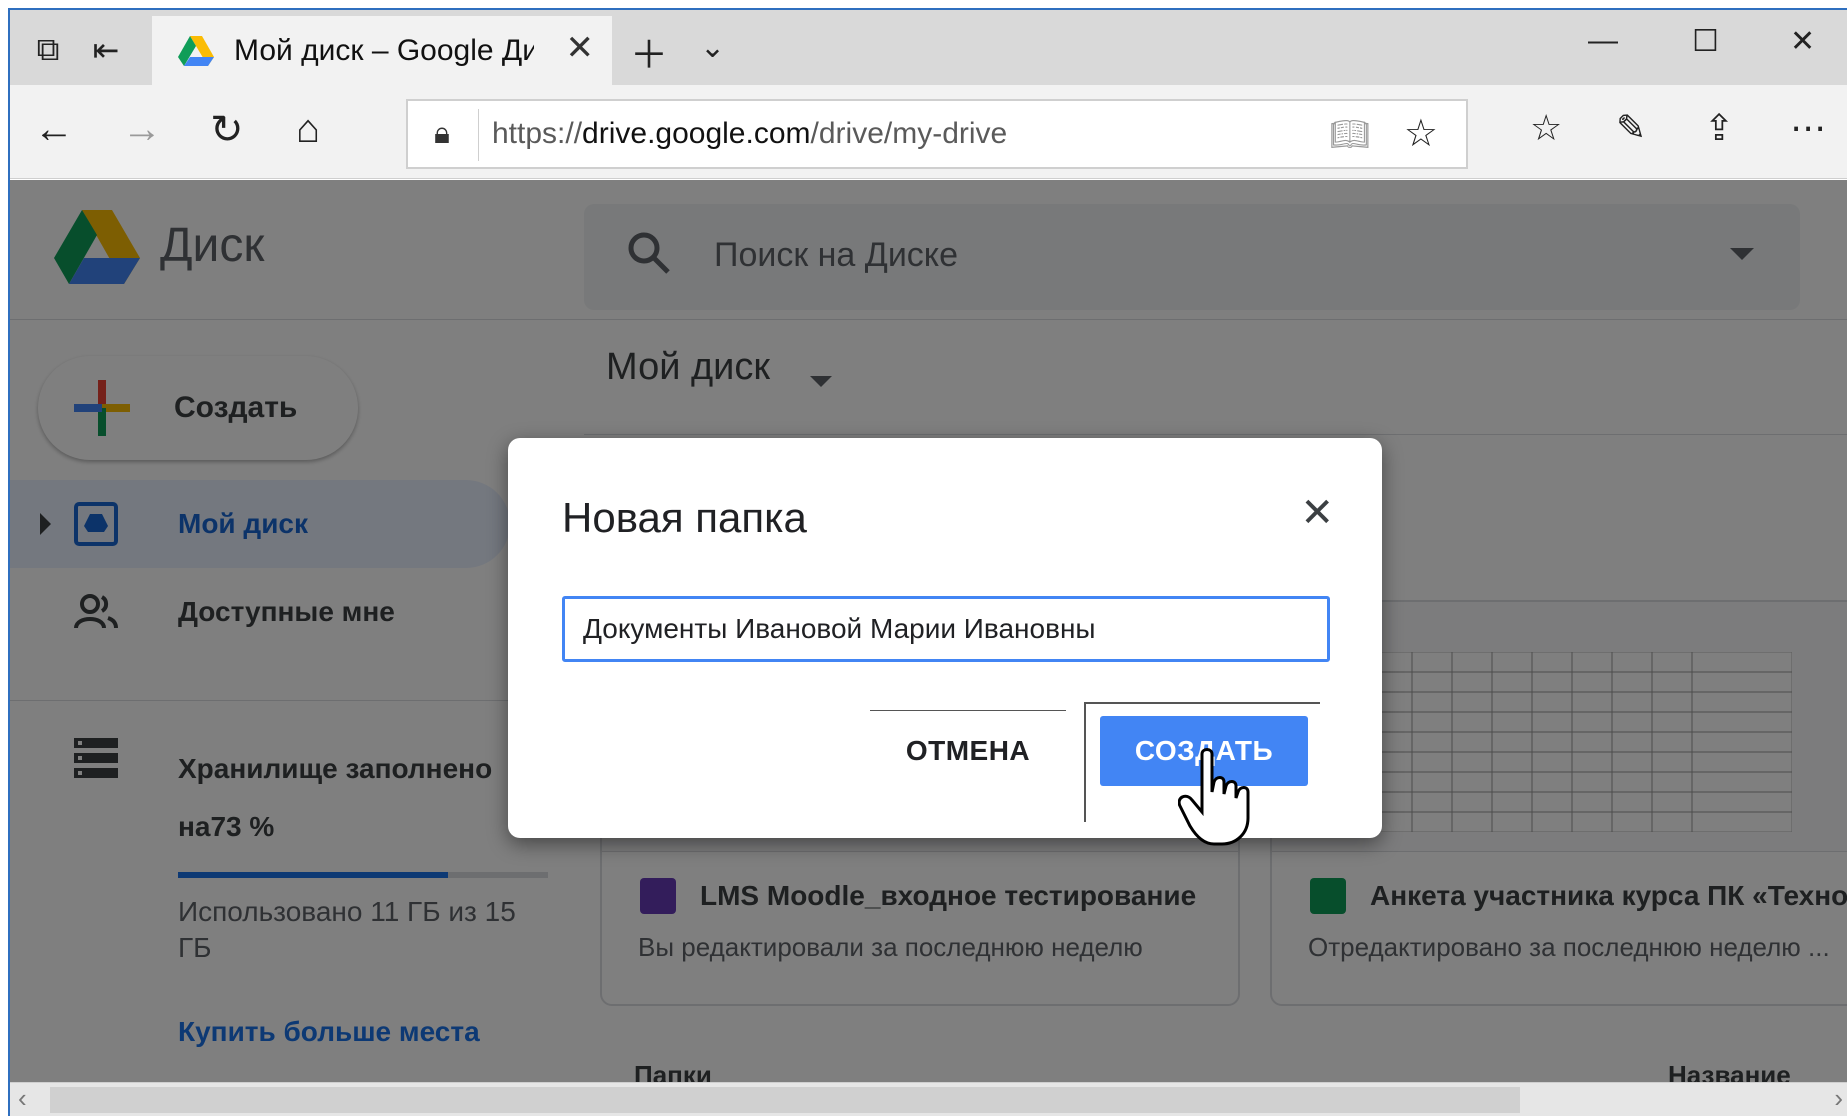 The width and height of the screenshot is (1847, 1116). Describe the element at coordinates (442, 133) in the screenshot. I see `lock-icon: 🔒︎` at that location.